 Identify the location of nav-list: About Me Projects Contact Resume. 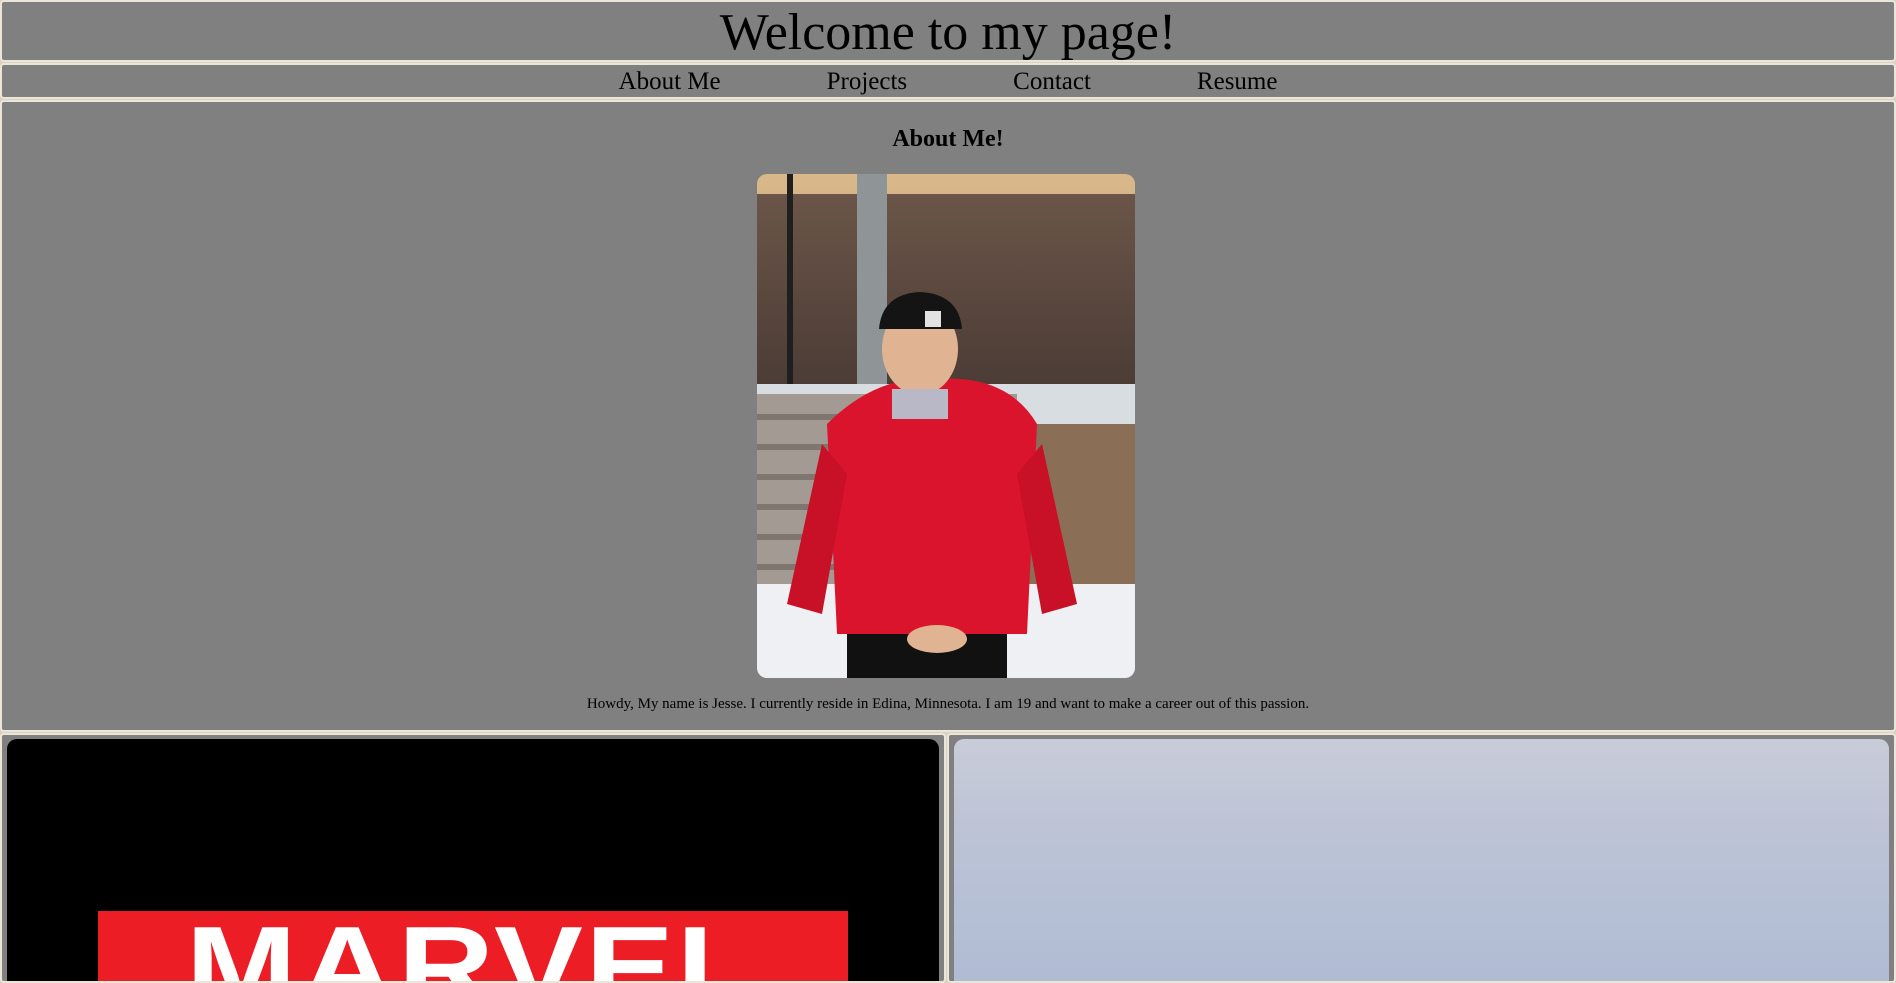
(948, 82).